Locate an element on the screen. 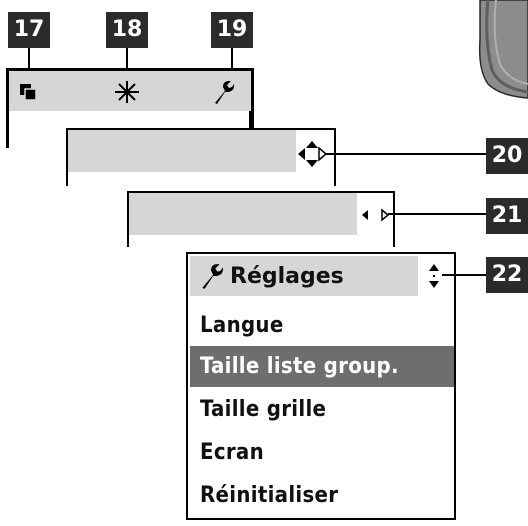 The image size is (528, 526). menu-title: Réglages is located at coordinates (287, 276).